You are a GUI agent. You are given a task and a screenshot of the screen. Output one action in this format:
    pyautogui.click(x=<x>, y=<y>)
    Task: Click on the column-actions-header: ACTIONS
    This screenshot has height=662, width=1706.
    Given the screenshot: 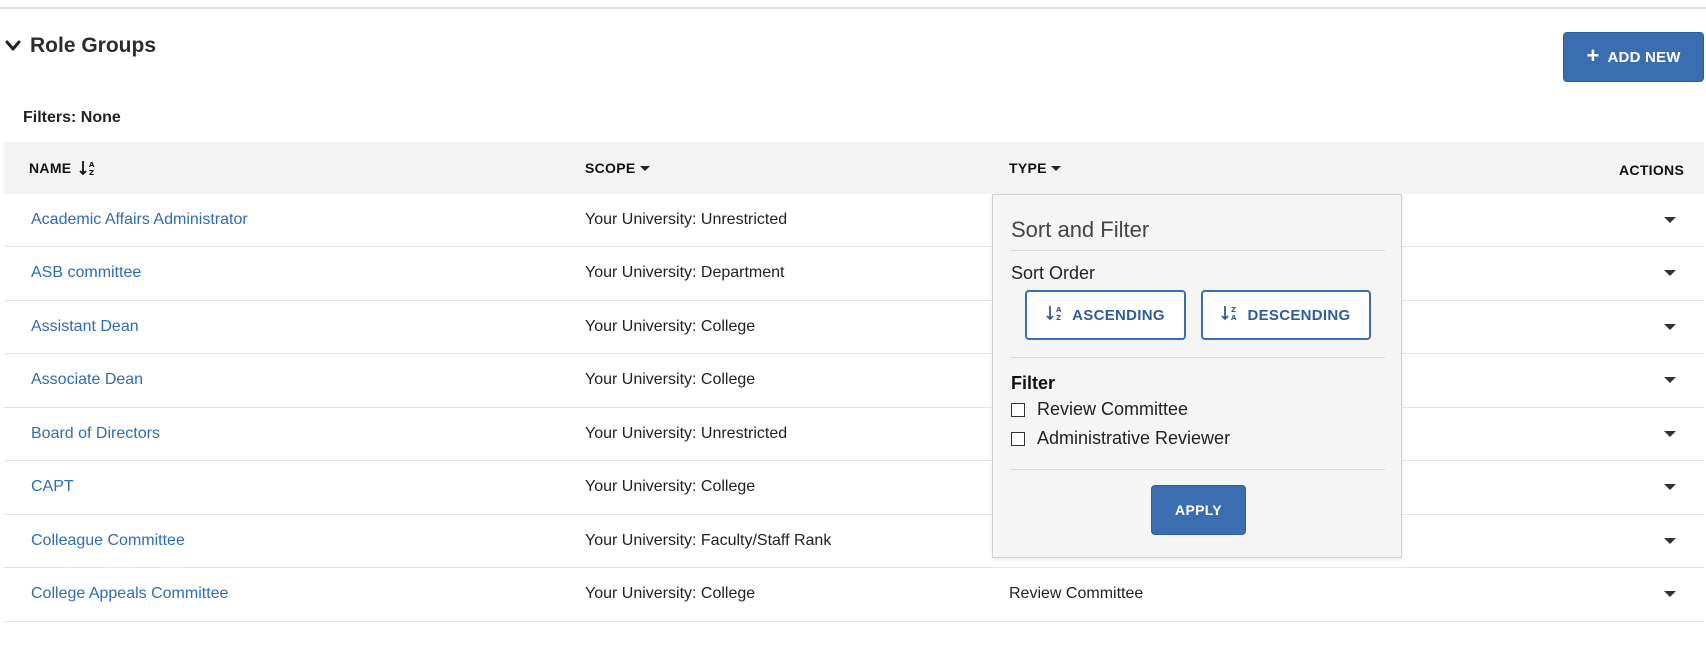 What is the action you would take?
    pyautogui.click(x=1652, y=170)
    